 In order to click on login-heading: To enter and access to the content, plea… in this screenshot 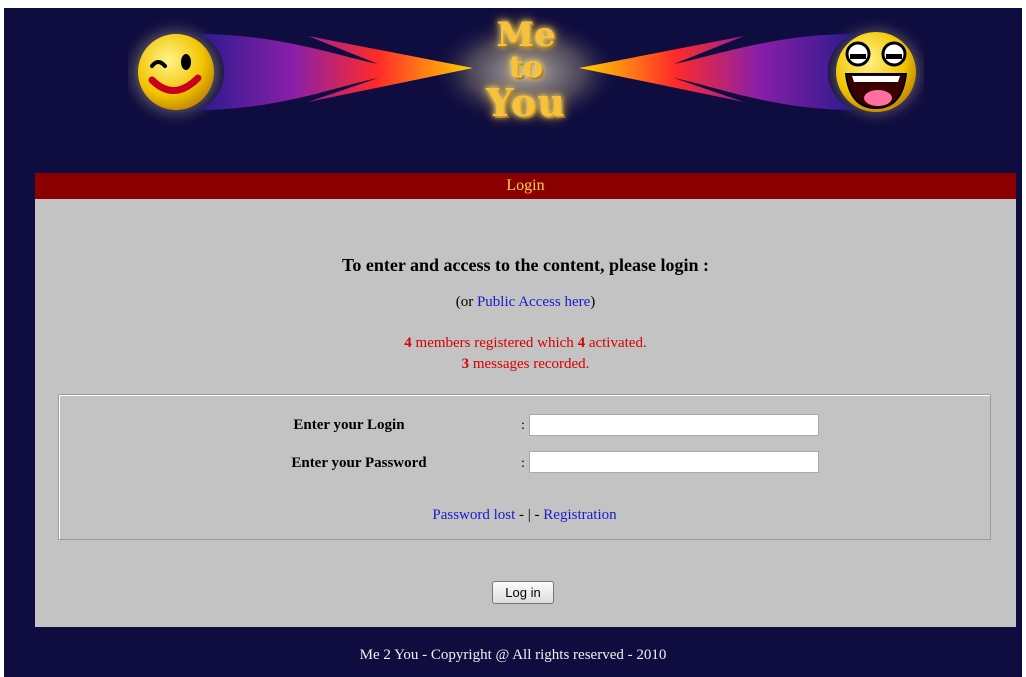, I will do `click(525, 265)`.